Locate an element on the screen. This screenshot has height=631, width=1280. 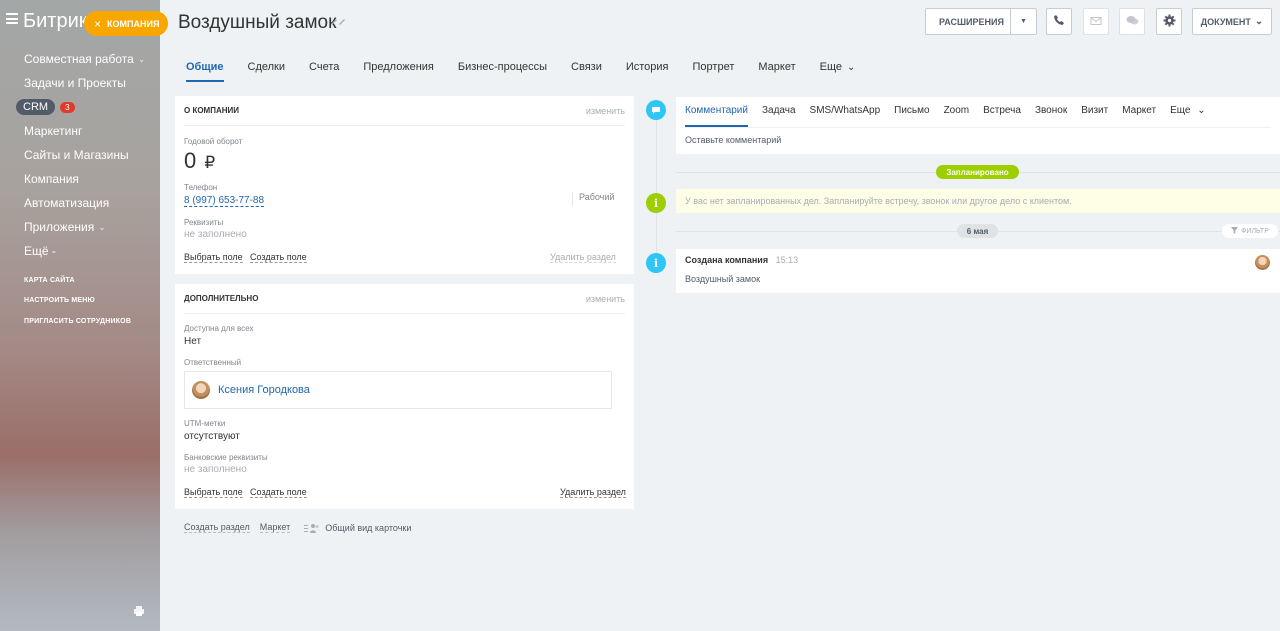
sidebar-item-marketing: Маркетинг is located at coordinates (80, 131).